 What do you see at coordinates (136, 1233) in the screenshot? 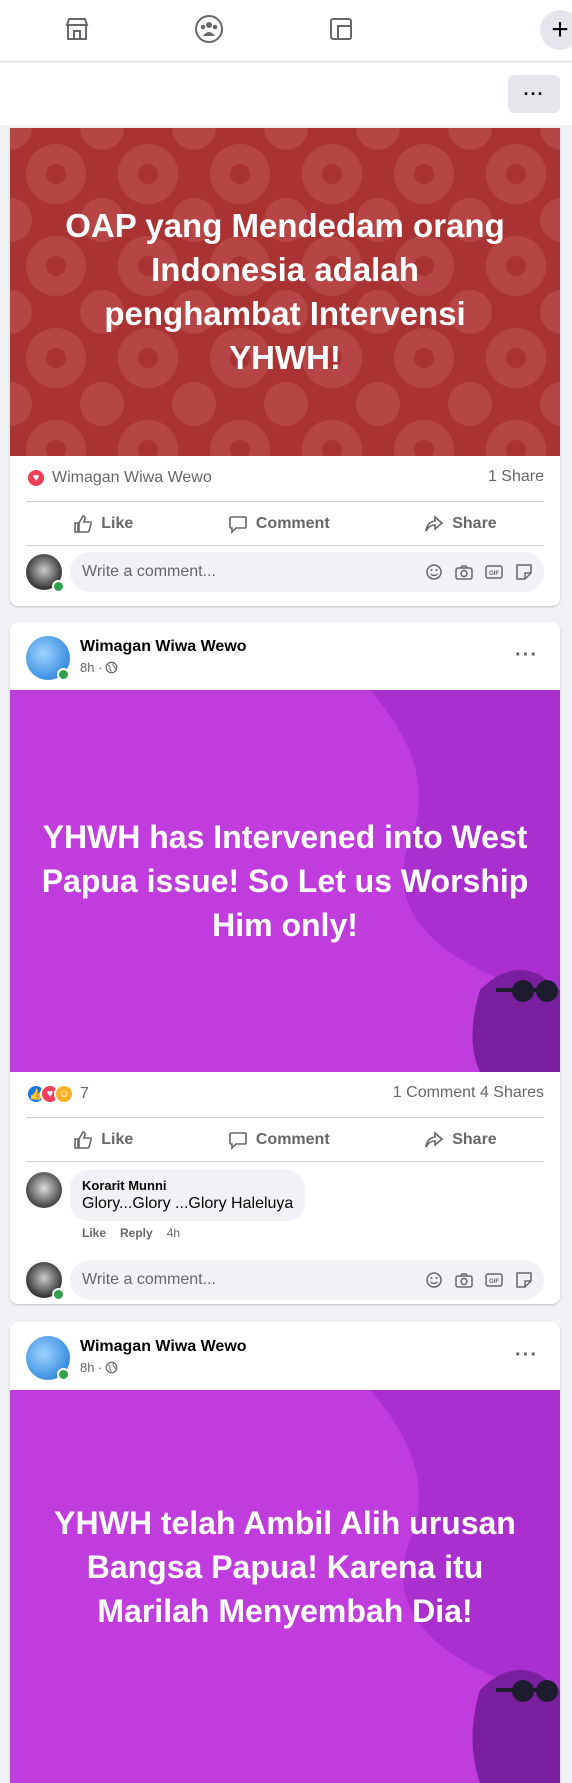
I see `comment-reply-link: Reply` at bounding box center [136, 1233].